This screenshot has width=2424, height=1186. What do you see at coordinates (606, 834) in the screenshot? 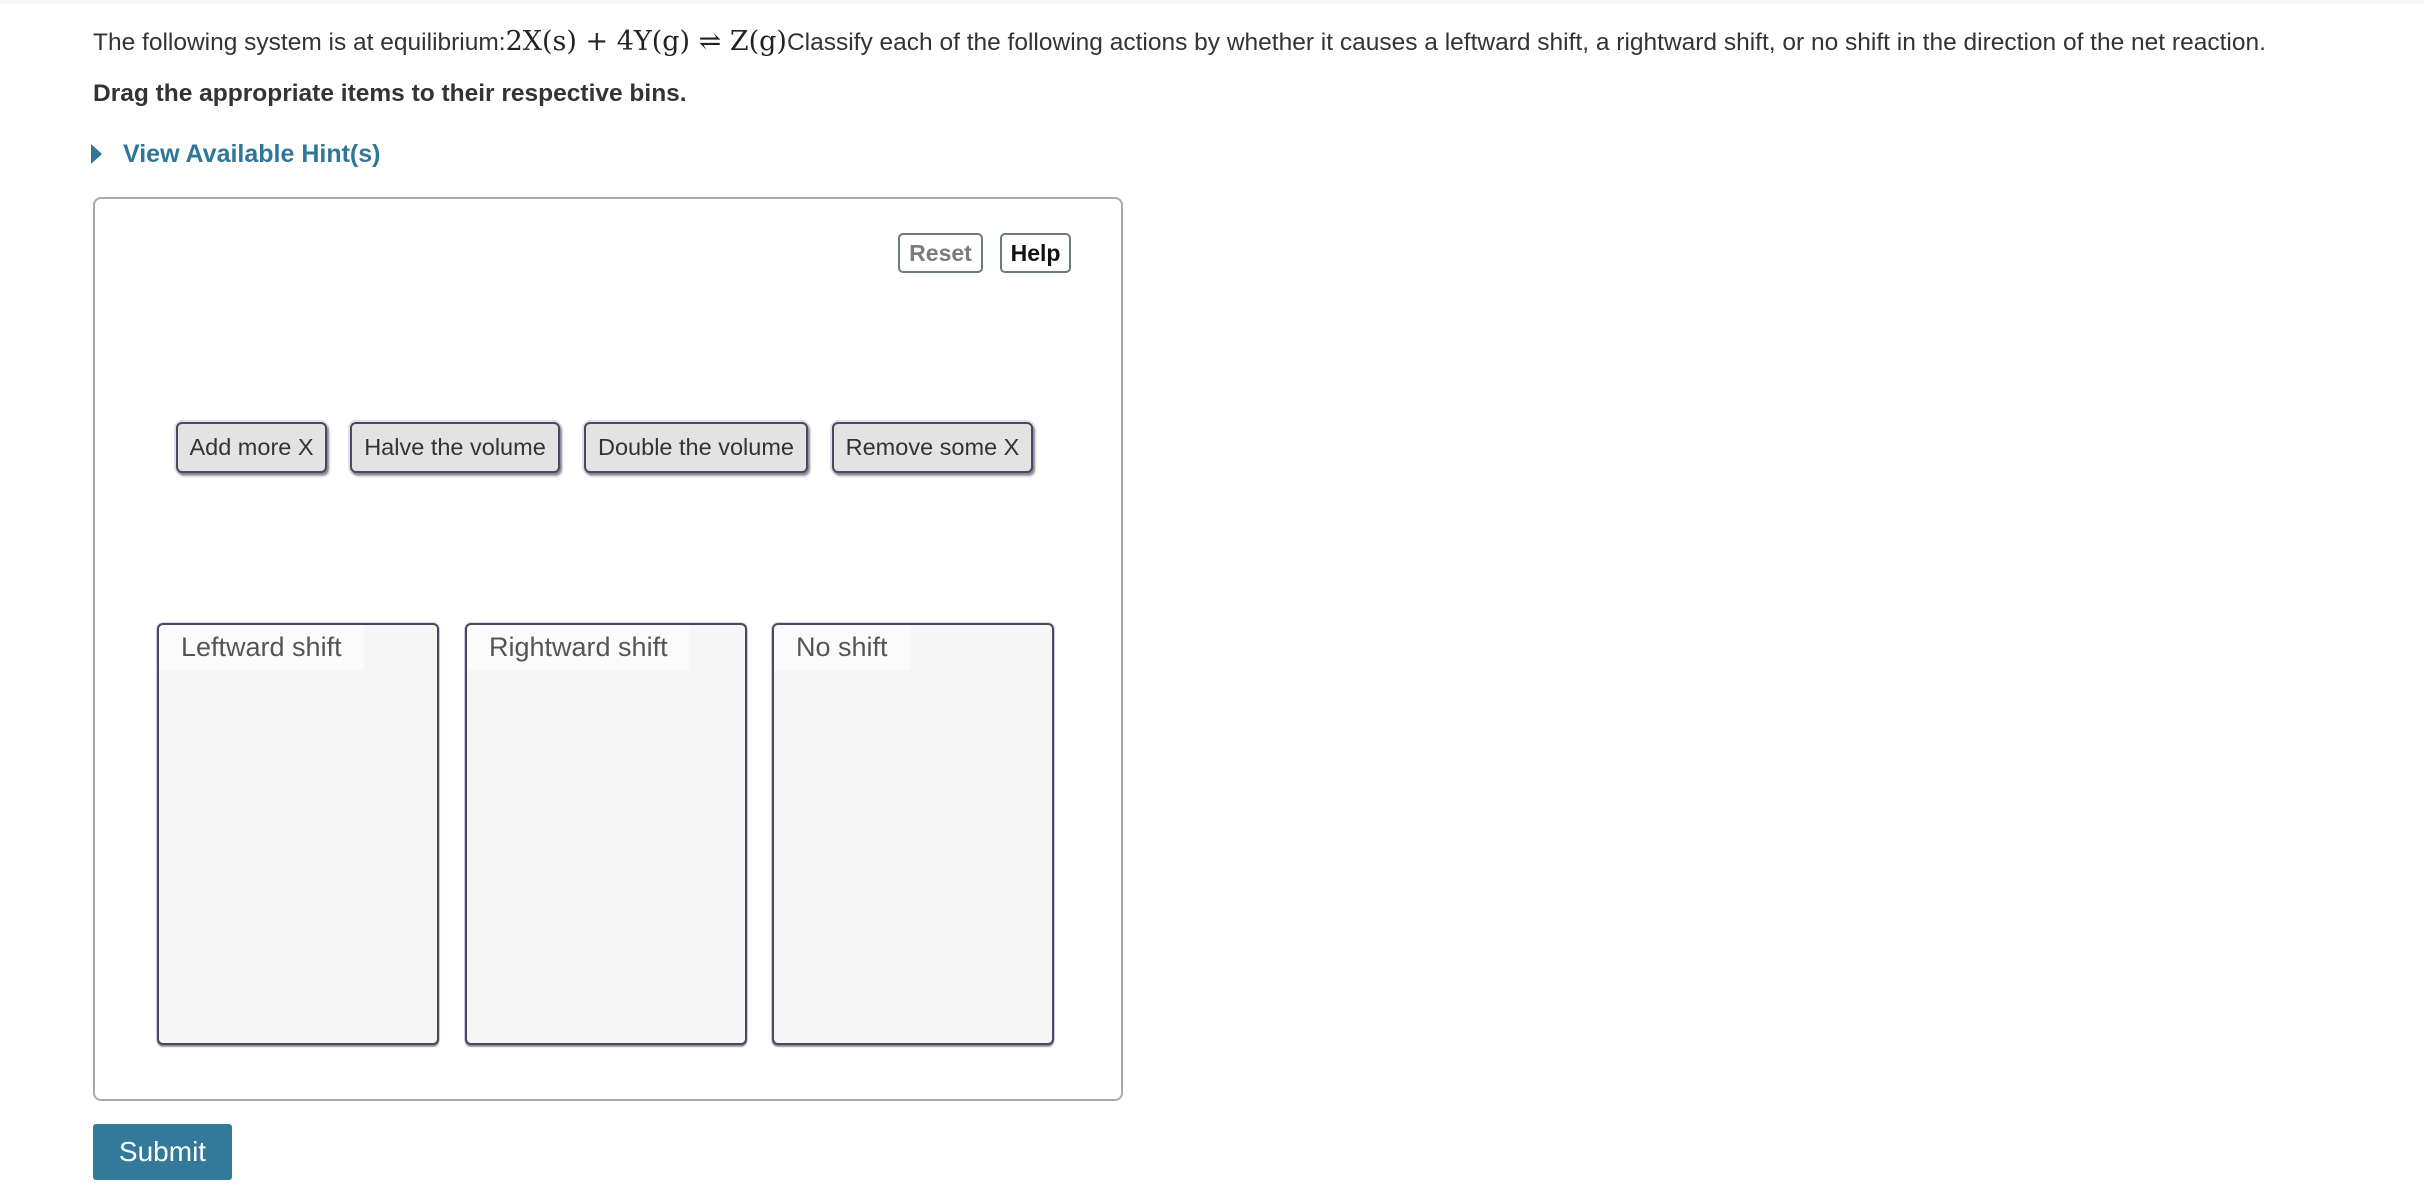
I see `bin-rightward-shift: Rightward shift` at bounding box center [606, 834].